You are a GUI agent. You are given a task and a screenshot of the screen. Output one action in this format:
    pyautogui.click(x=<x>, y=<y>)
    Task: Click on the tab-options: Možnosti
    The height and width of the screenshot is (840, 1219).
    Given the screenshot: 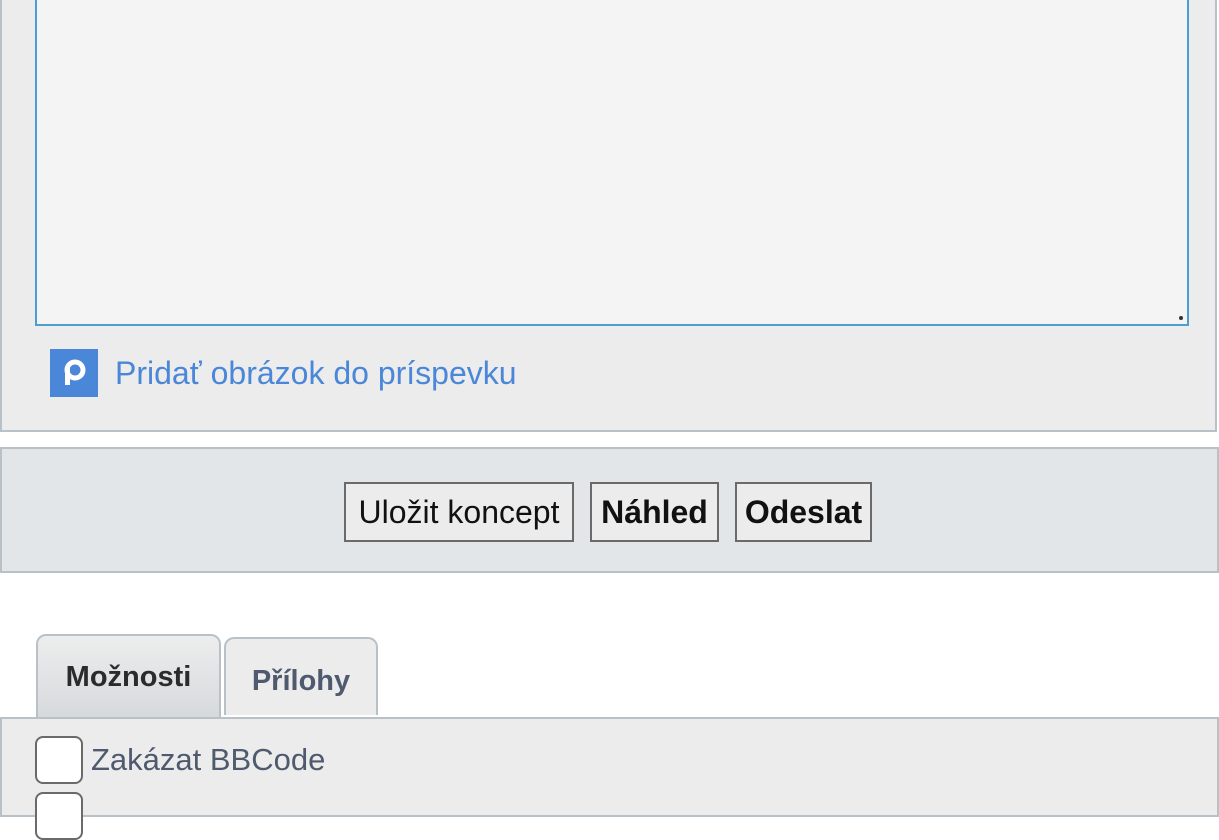 What is the action you would take?
    pyautogui.click(x=128, y=676)
    